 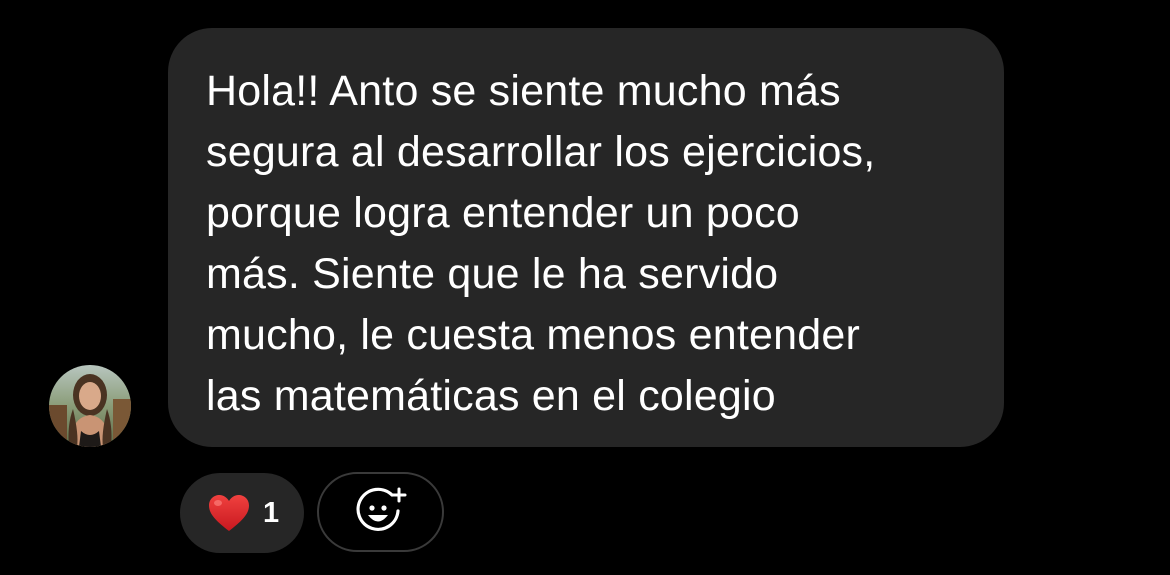 I want to click on sender-avatar, so click(x=90, y=406).